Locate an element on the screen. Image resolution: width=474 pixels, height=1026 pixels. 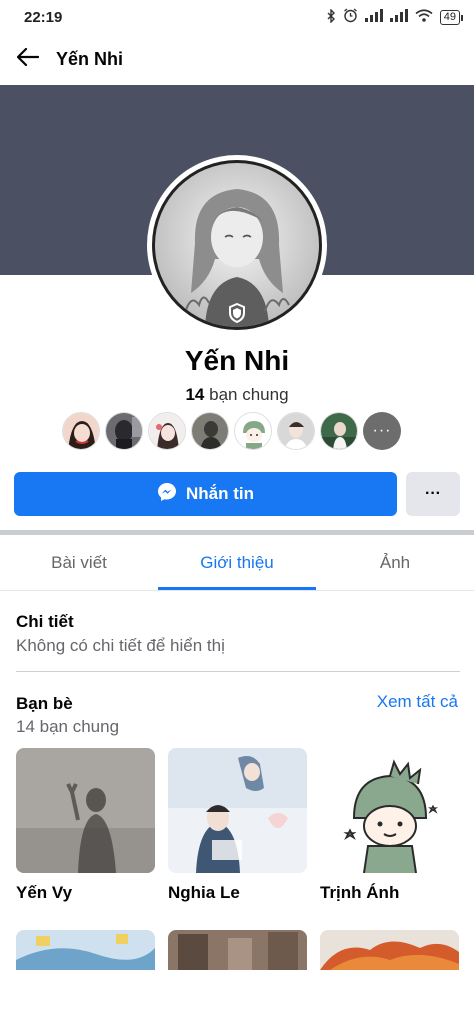
friends-title: Bạn bè is located at coordinates (44, 703).